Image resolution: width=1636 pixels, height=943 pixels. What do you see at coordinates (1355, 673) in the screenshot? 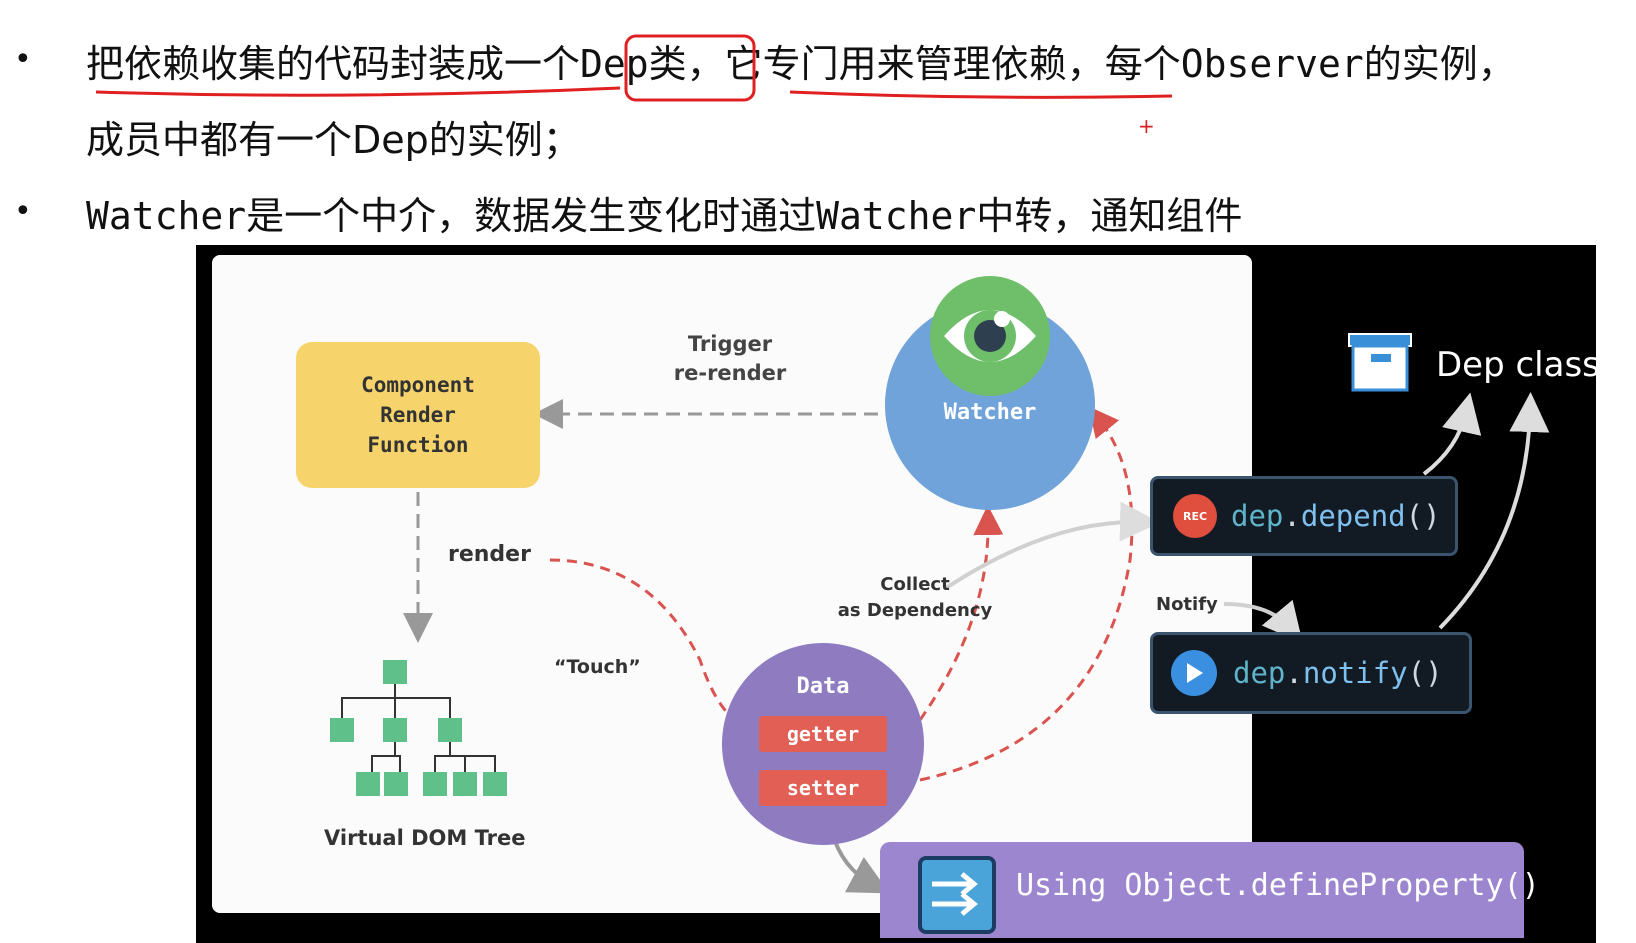
I see `notify-fn: notify` at bounding box center [1355, 673].